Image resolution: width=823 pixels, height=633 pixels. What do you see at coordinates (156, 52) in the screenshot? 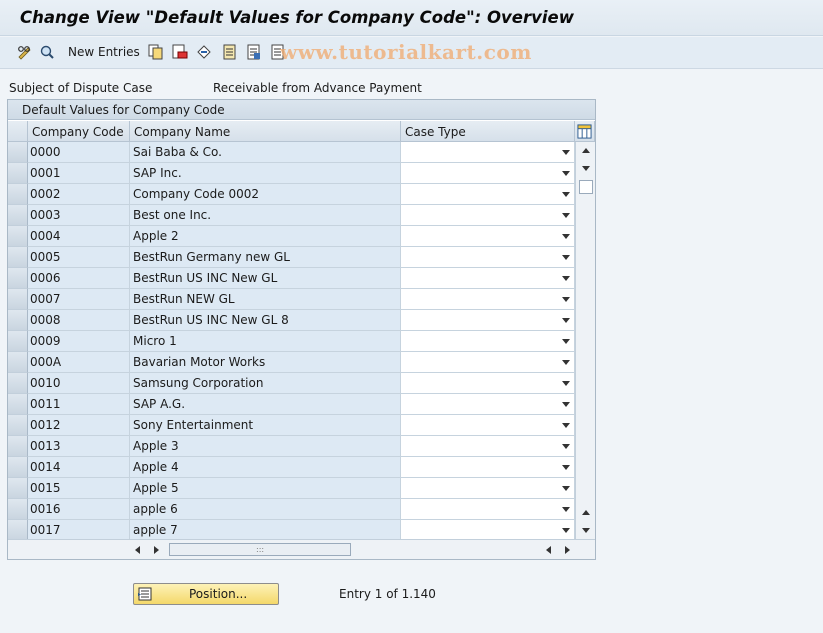
I see `copy-icon` at bounding box center [156, 52].